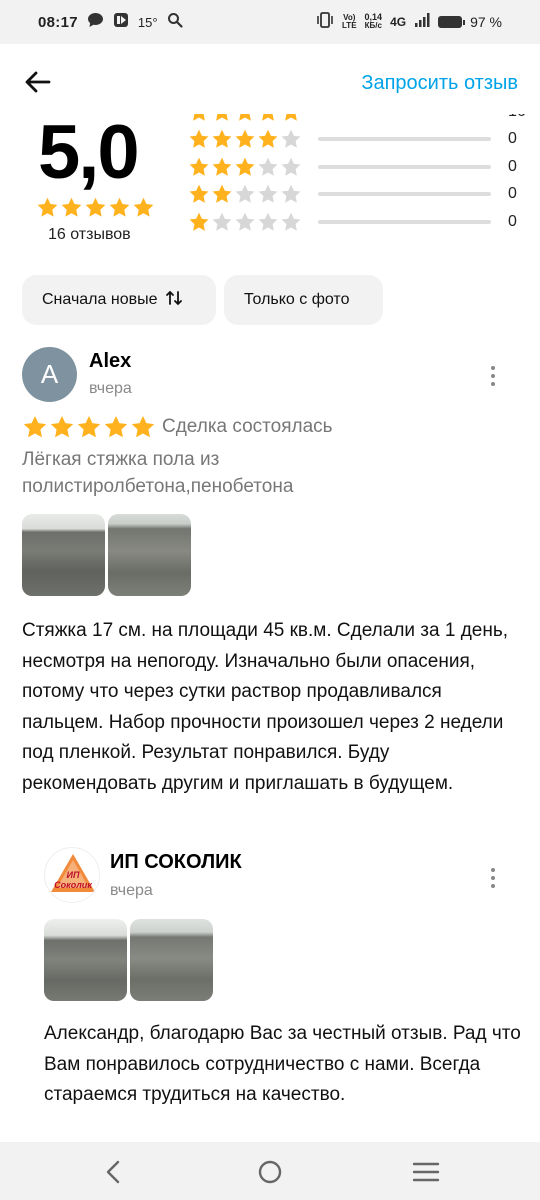 The image size is (540, 1200). What do you see at coordinates (358, 120) in the screenshot?
I see `rating-row-5: 16` at bounding box center [358, 120].